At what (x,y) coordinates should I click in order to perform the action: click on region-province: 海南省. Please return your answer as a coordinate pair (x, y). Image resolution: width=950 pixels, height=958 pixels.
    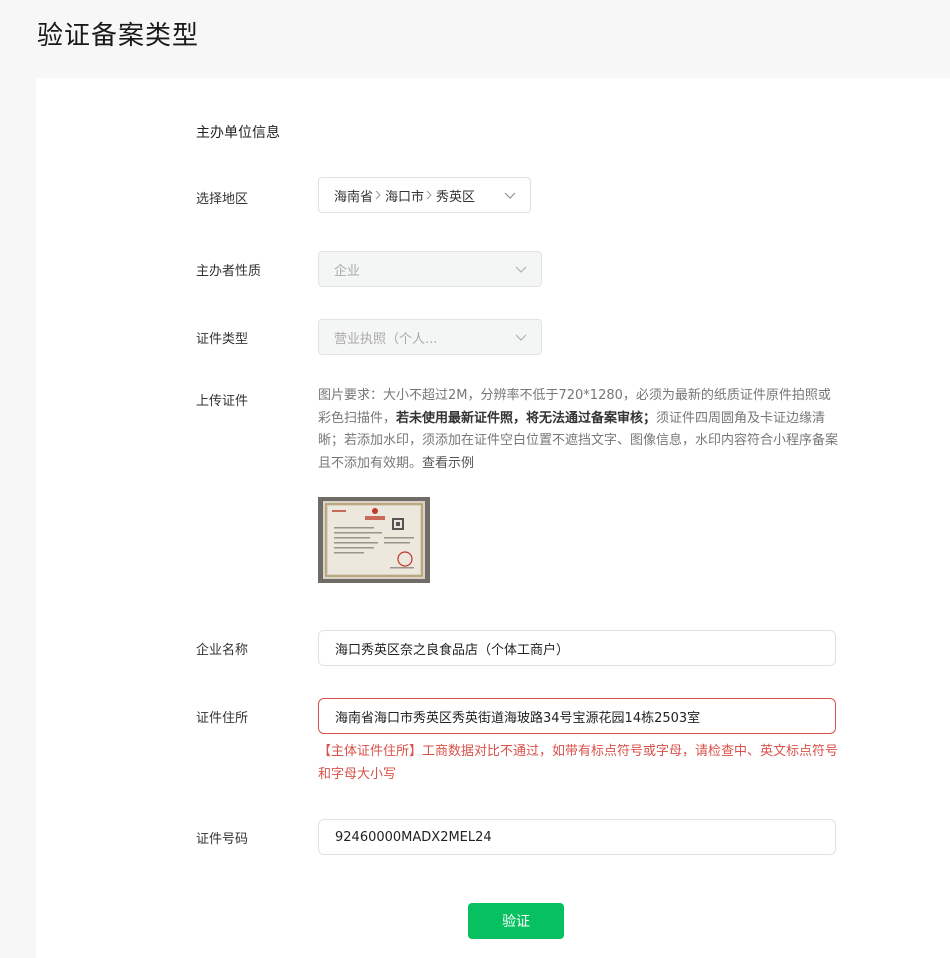
    Looking at the image, I should click on (354, 197).